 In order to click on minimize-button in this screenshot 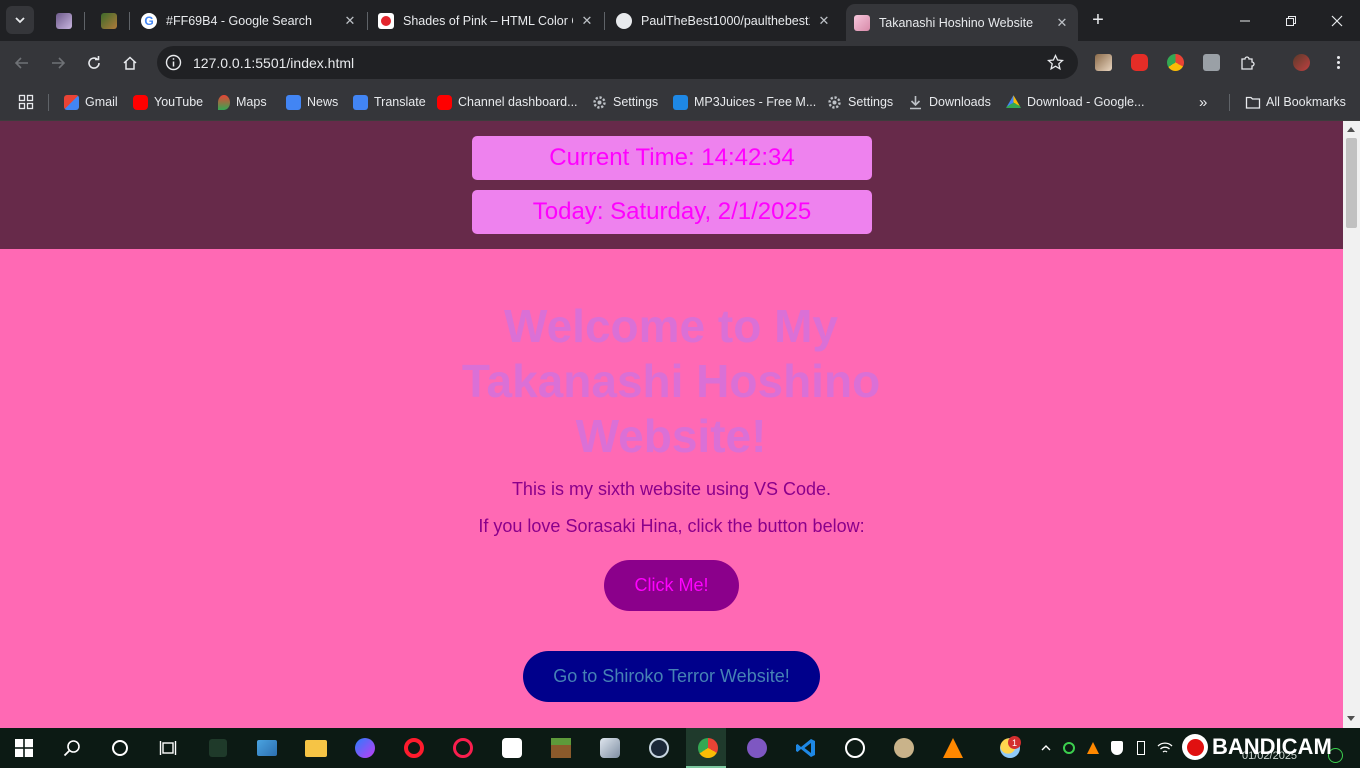, I will do `click(1245, 20)`.